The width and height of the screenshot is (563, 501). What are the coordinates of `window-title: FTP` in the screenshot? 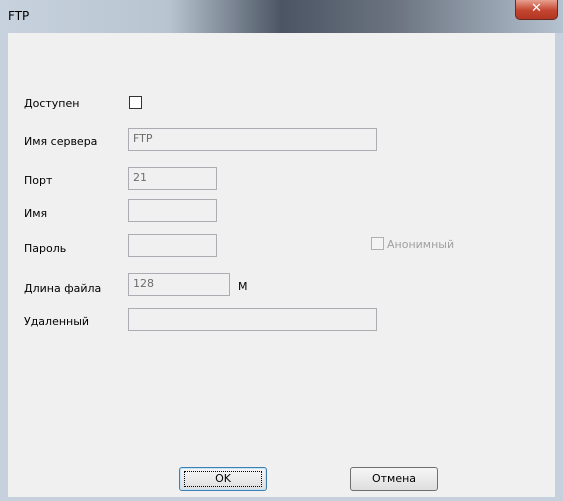 It's located at (19, 16).